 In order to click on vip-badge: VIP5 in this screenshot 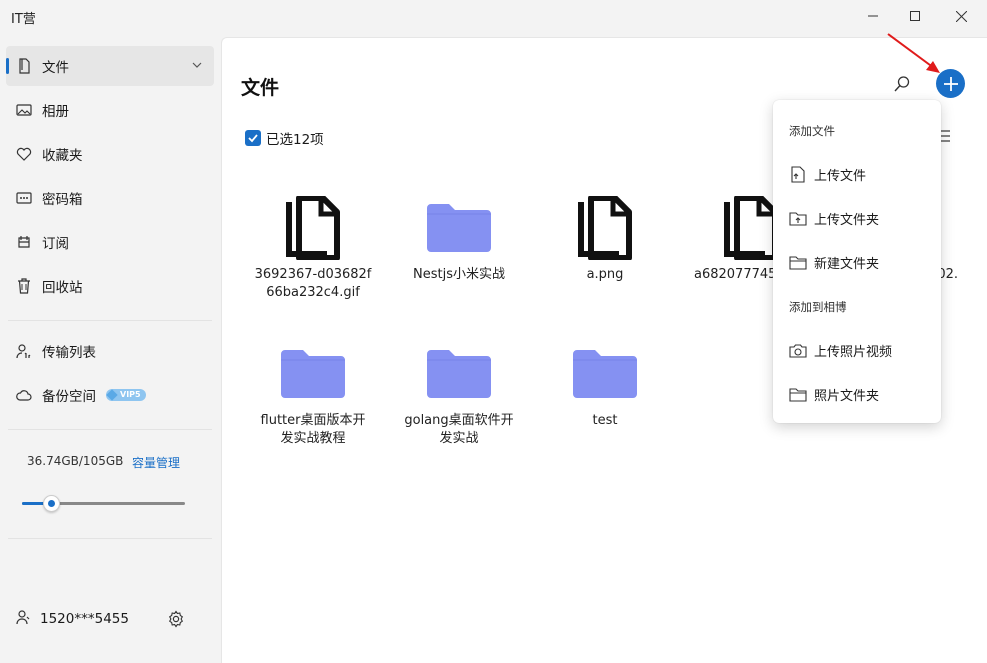, I will do `click(126, 395)`.